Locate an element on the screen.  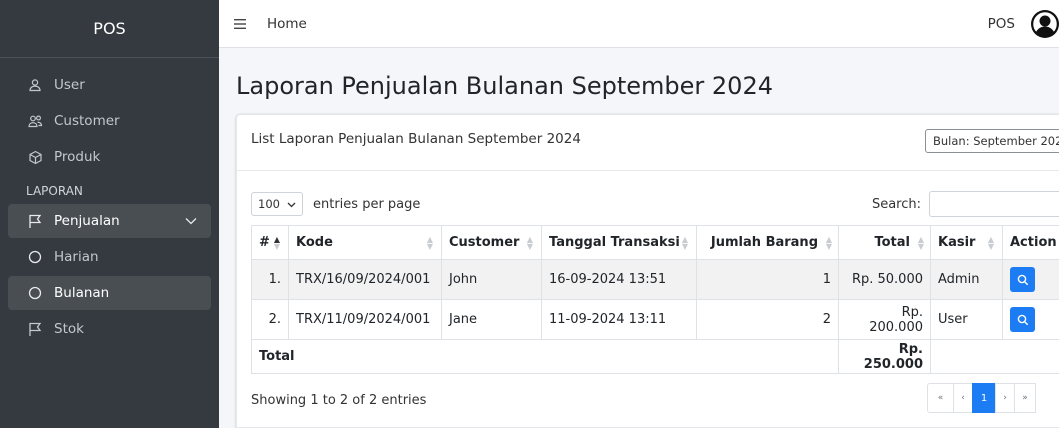
month-select-value: Bulan: September 2024 is located at coordinates (996, 141).